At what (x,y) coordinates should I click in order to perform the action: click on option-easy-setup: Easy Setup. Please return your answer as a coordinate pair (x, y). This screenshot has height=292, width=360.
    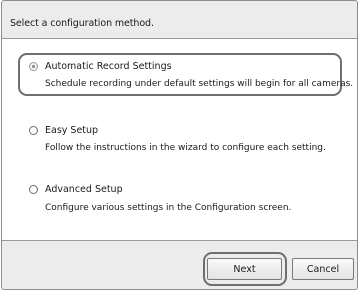
    Looking at the image, I should click on (63, 130).